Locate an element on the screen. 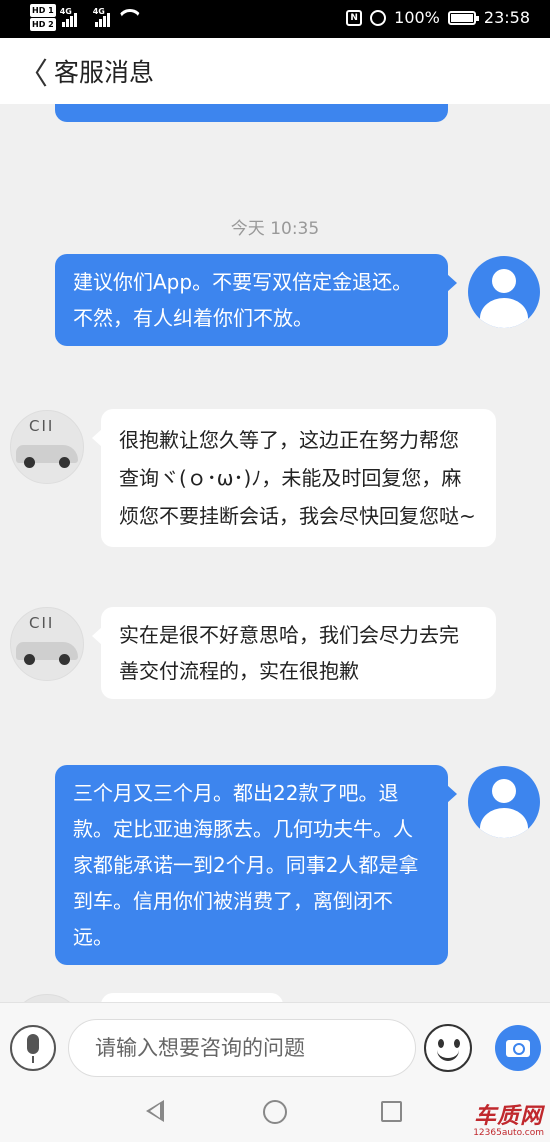 The width and height of the screenshot is (550, 1142). status-bar-left: HD 1 HD 2 4G 4G is located at coordinates (85, 18).